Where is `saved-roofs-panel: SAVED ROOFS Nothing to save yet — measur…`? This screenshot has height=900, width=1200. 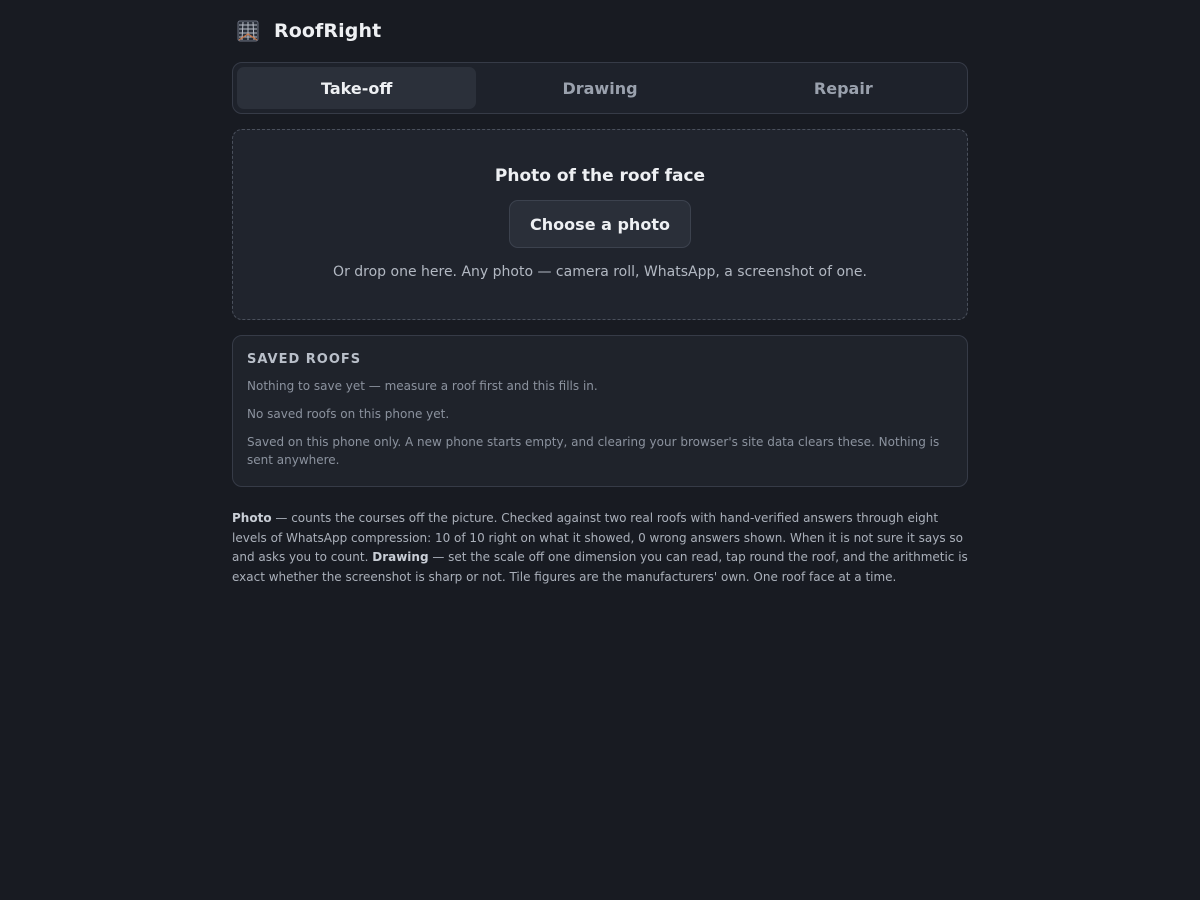 saved-roofs-panel: SAVED ROOFS Nothing to save yet — measur… is located at coordinates (600, 411).